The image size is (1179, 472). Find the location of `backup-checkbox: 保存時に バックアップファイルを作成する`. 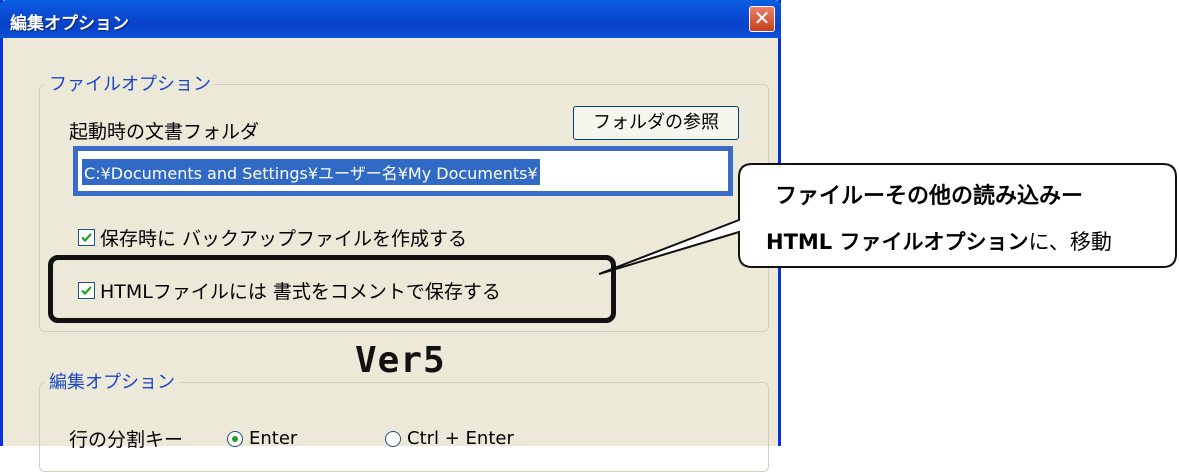

backup-checkbox: 保存時に バックアップファイルを作成する is located at coordinates (272, 237).